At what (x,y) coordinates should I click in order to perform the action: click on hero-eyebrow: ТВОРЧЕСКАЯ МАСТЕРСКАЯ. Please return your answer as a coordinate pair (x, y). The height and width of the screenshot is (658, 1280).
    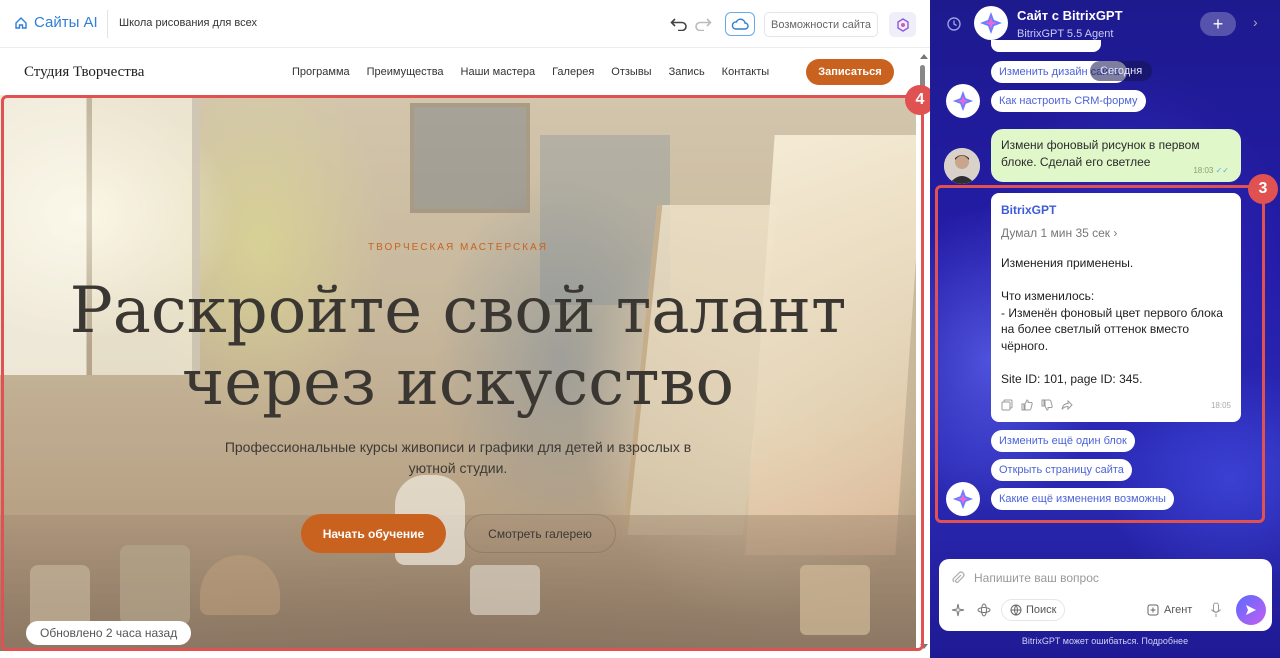
    Looking at the image, I should click on (458, 247).